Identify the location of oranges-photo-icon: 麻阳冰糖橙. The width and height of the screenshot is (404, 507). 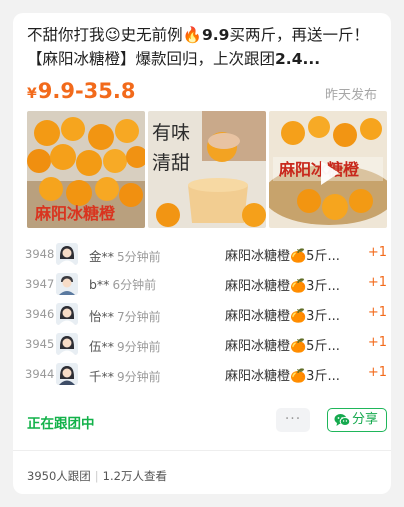
(86, 169).